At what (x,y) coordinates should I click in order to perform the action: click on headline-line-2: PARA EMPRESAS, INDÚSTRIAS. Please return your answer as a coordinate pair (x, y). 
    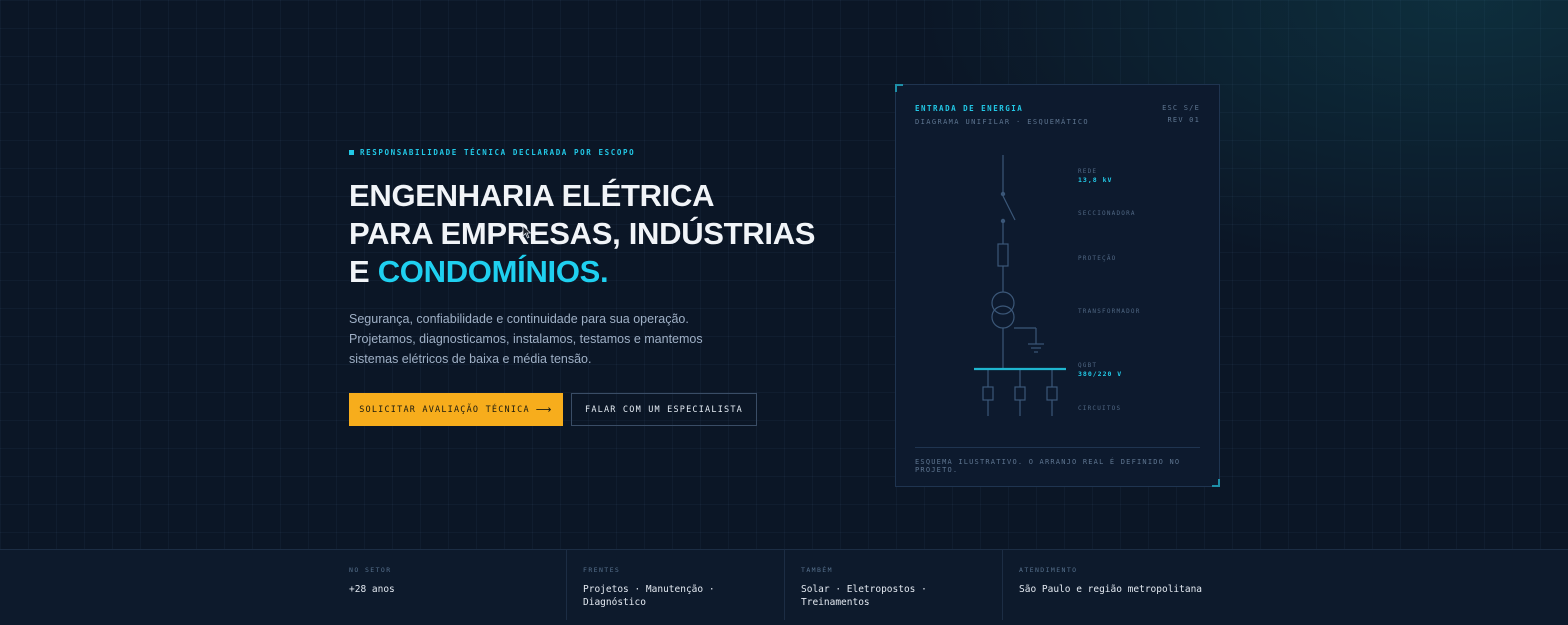
    Looking at the image, I should click on (582, 233).